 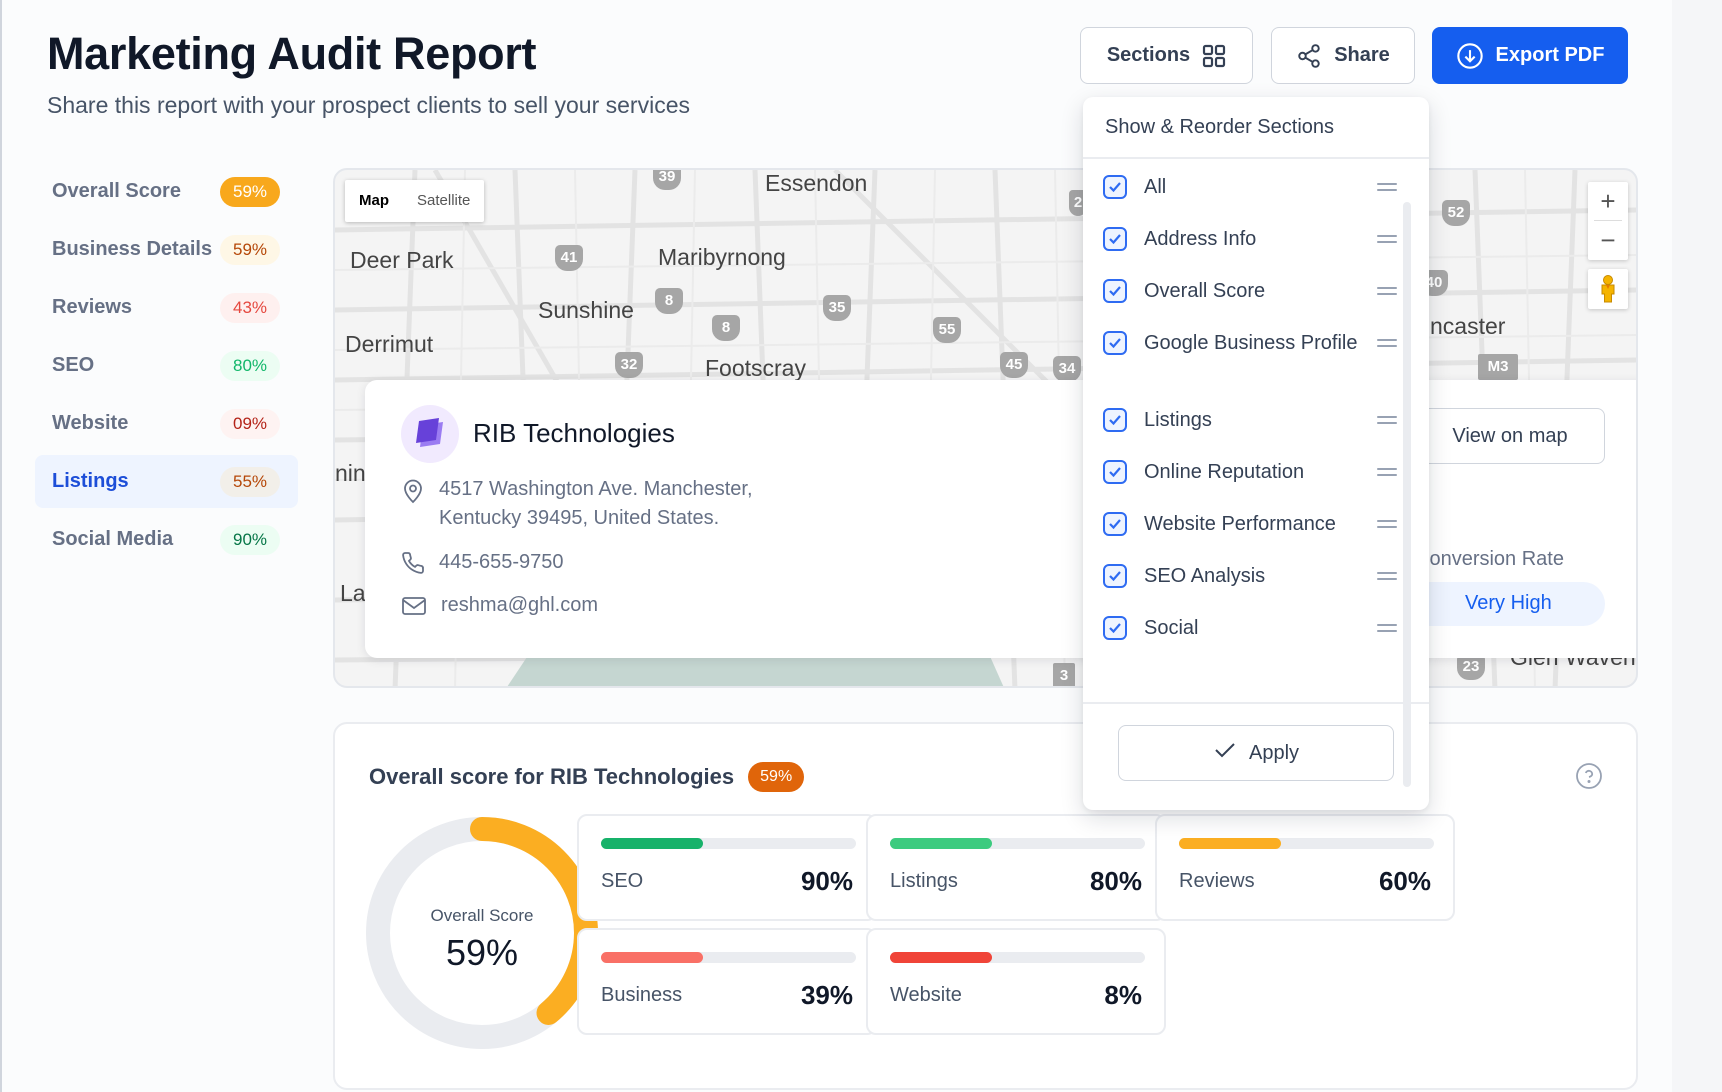 I want to click on section-option-label: Google Business Profile, so click(x=1251, y=343).